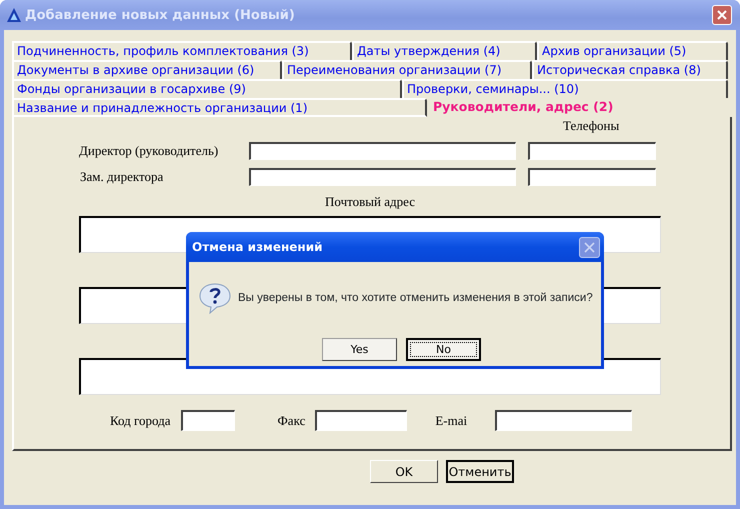  What do you see at coordinates (160, 15) in the screenshot?
I see `window-title: Добавление новых данных (Новый)` at bounding box center [160, 15].